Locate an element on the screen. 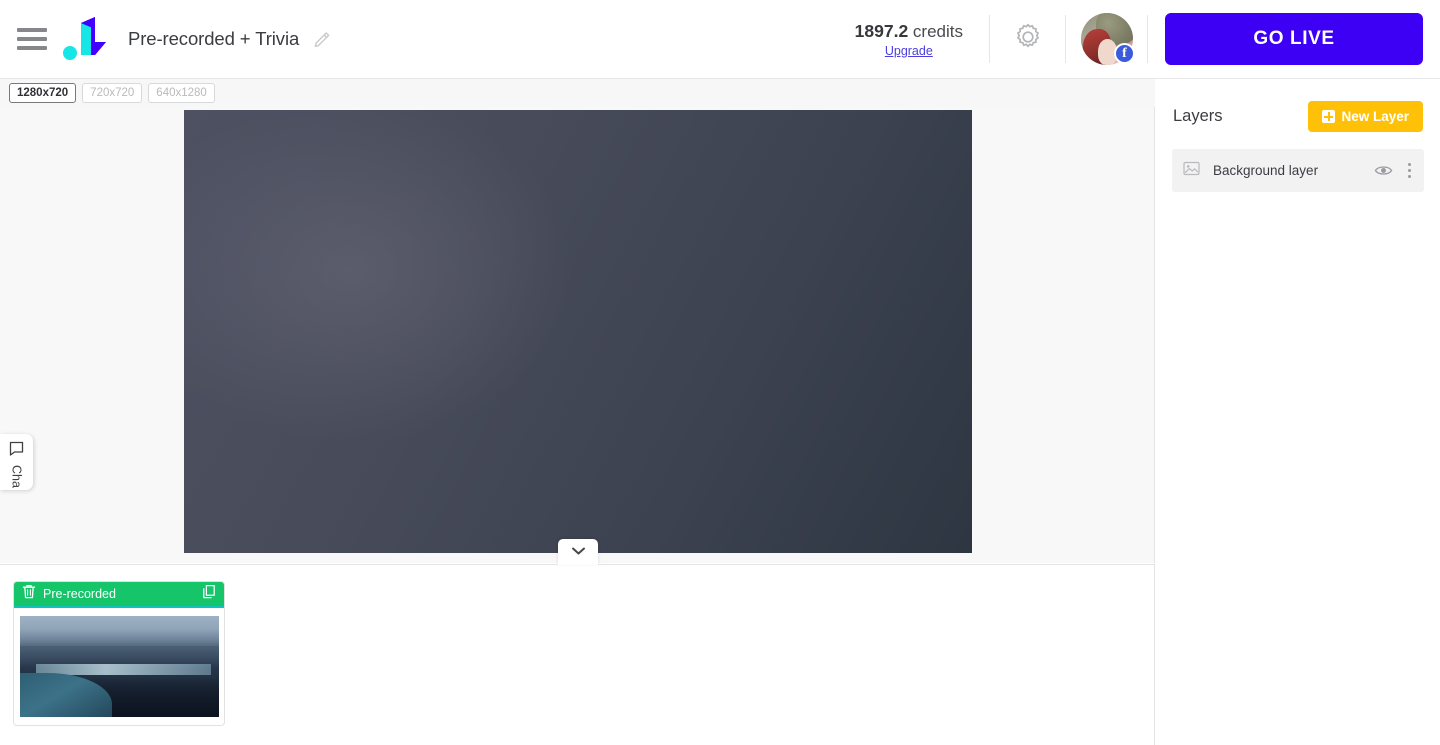  settings-button is located at coordinates (1028, 39).